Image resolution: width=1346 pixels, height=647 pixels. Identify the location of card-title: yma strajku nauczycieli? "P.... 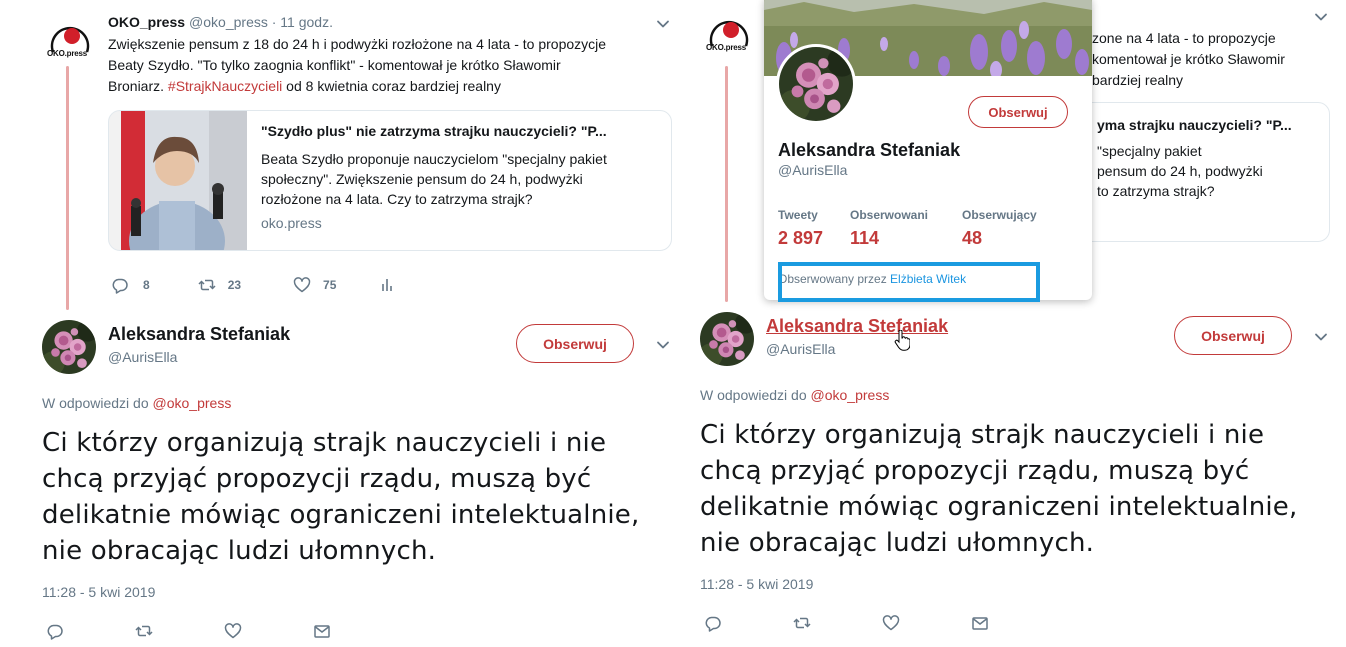
(1194, 125).